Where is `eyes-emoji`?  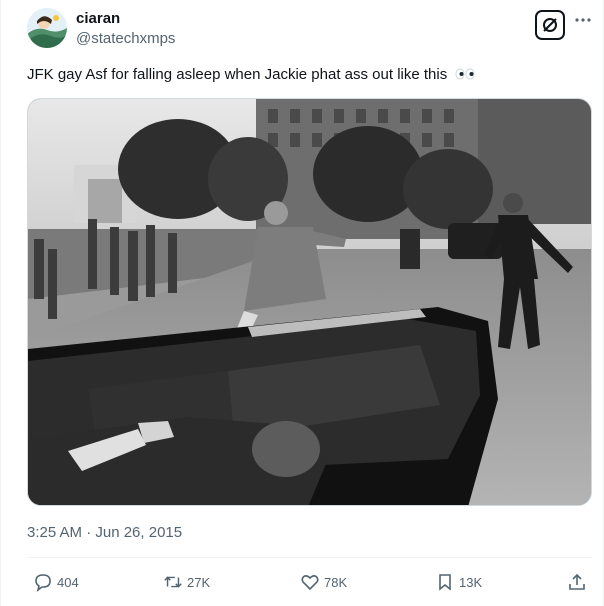 eyes-emoji is located at coordinates (465, 75).